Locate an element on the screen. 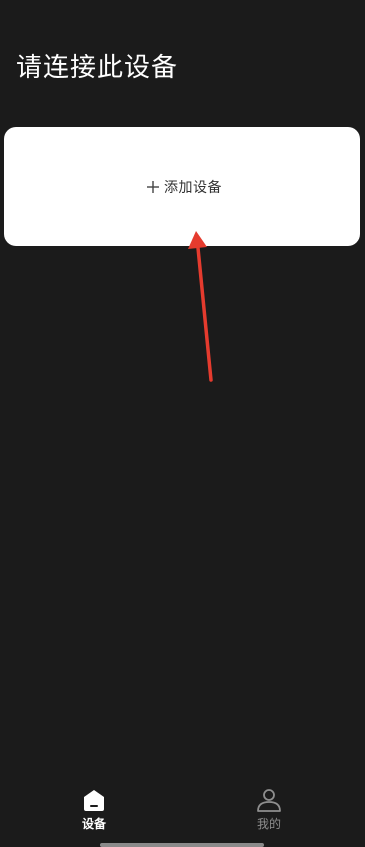 Image resolution: width=365 pixels, height=847 pixels. tab-mine-label: 我的 is located at coordinates (268, 824).